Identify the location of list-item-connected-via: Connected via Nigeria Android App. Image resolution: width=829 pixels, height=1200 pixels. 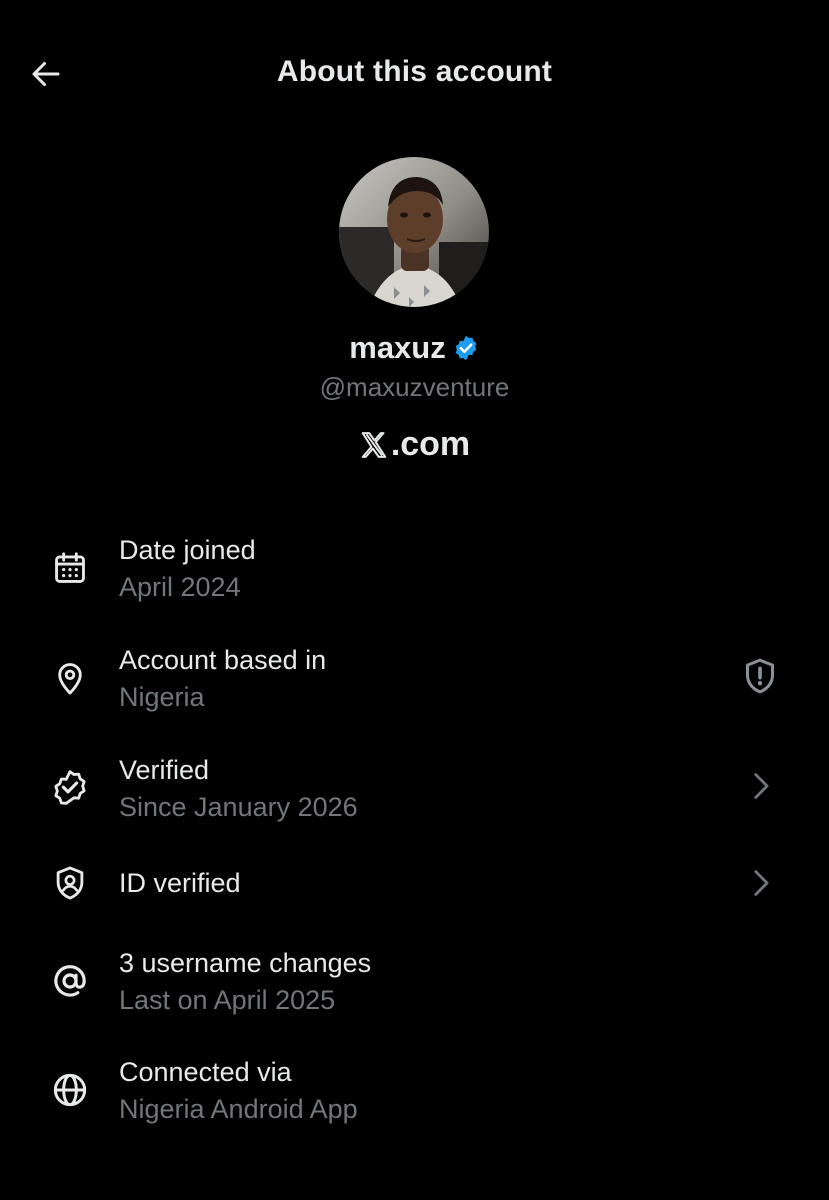
(414, 1087).